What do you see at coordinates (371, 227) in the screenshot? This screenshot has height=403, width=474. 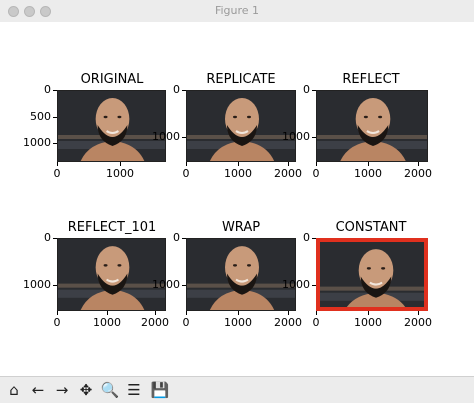 I see `subplot-title: CONSTANT` at bounding box center [371, 227].